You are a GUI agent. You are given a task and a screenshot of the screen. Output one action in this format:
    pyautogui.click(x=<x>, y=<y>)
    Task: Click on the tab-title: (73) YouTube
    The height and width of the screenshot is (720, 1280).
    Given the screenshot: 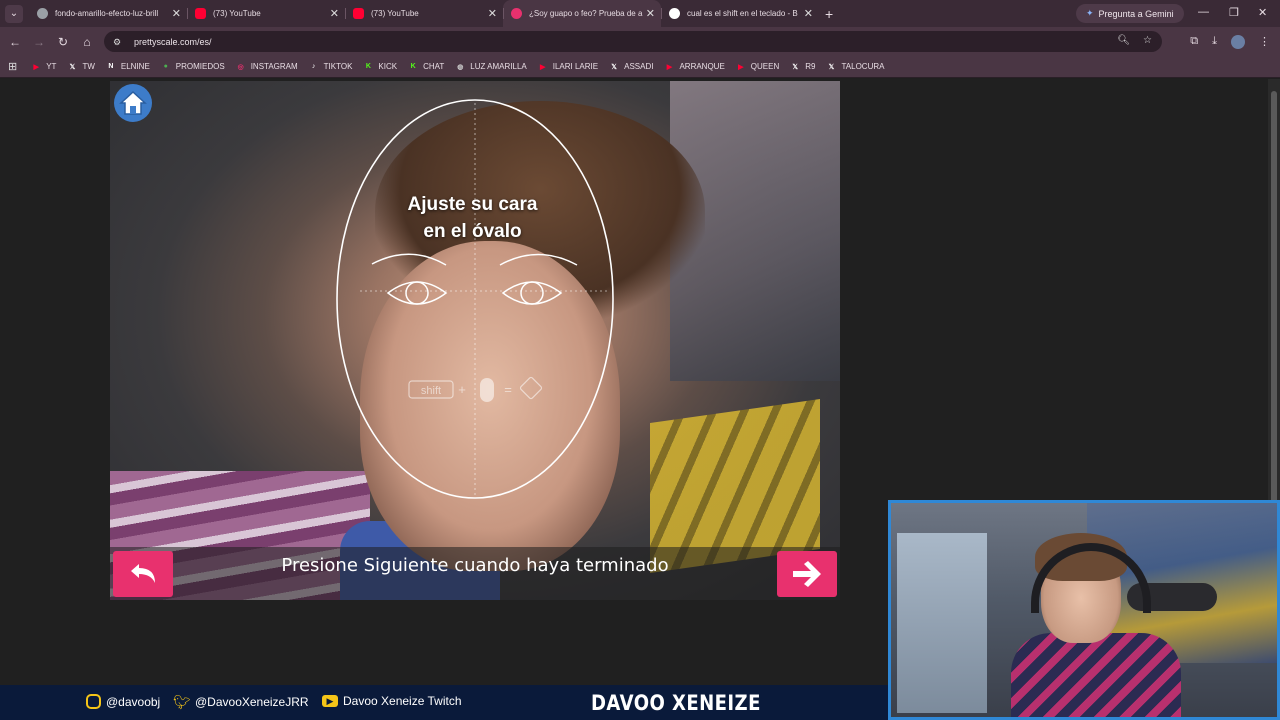 What is the action you would take?
    pyautogui.click(x=395, y=13)
    